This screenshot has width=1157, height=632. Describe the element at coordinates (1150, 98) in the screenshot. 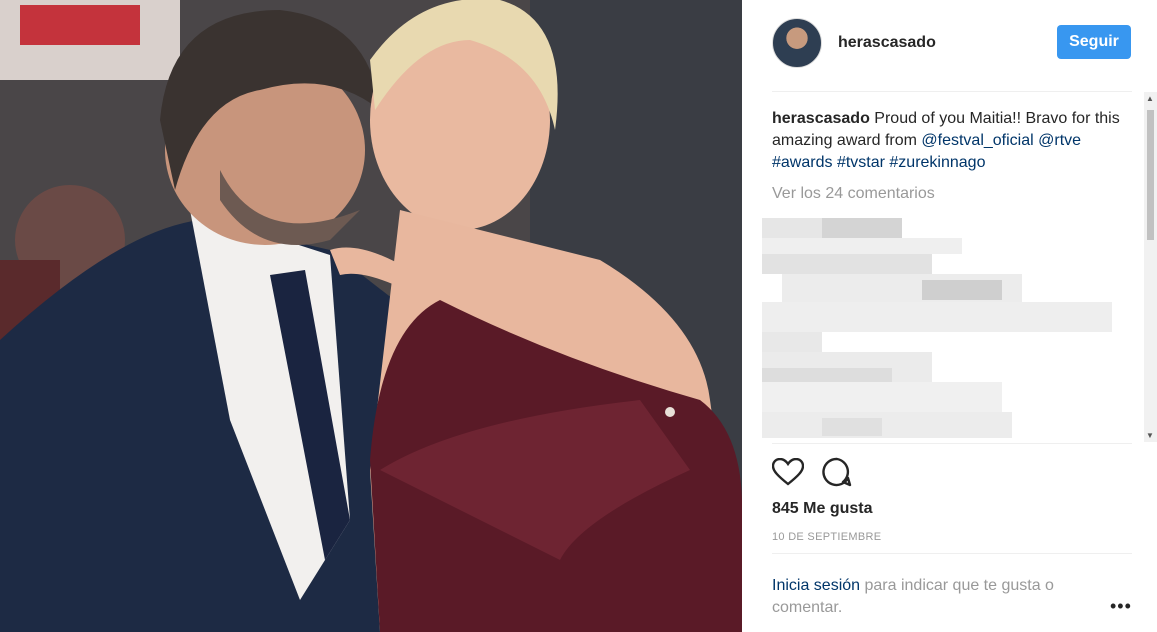

I see `scroll-up-icon: ▲` at that location.